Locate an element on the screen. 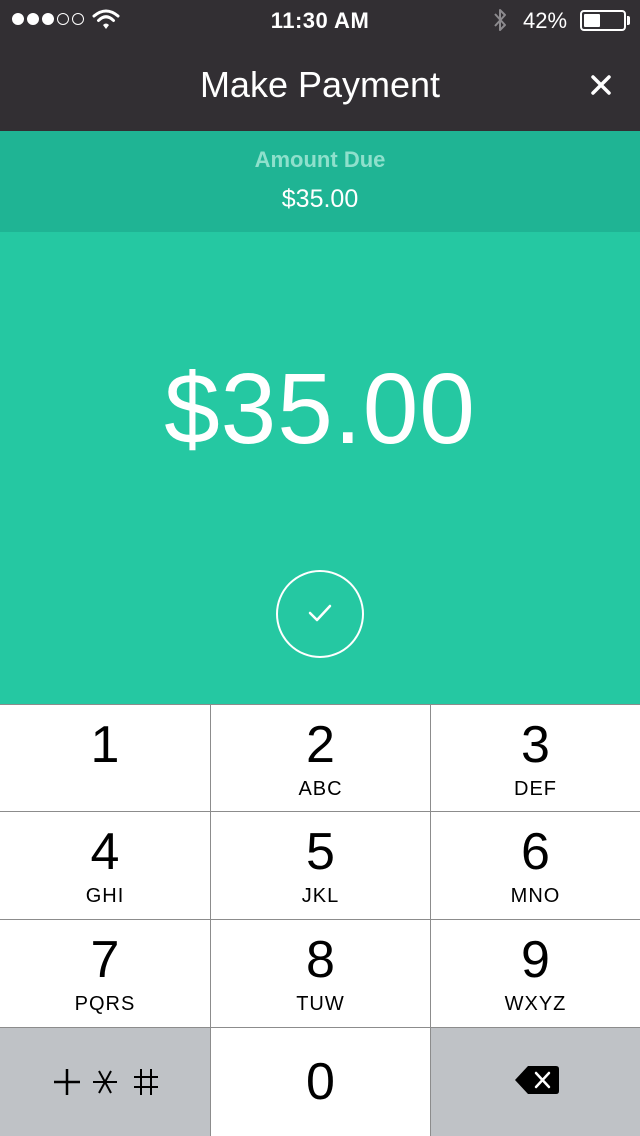 The width and height of the screenshot is (640, 1136). key-6: 6 MNO is located at coordinates (535, 865).